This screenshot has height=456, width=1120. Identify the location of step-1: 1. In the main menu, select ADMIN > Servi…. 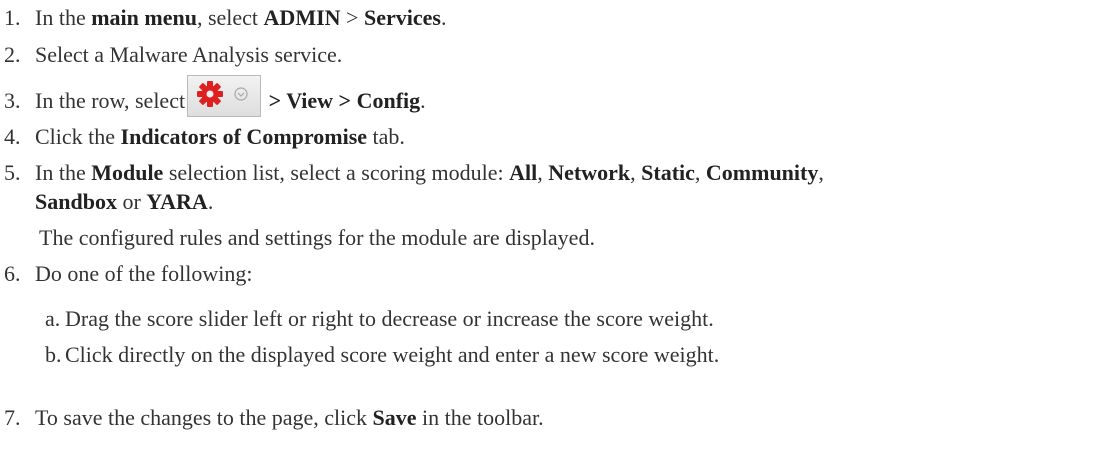
(223, 18).